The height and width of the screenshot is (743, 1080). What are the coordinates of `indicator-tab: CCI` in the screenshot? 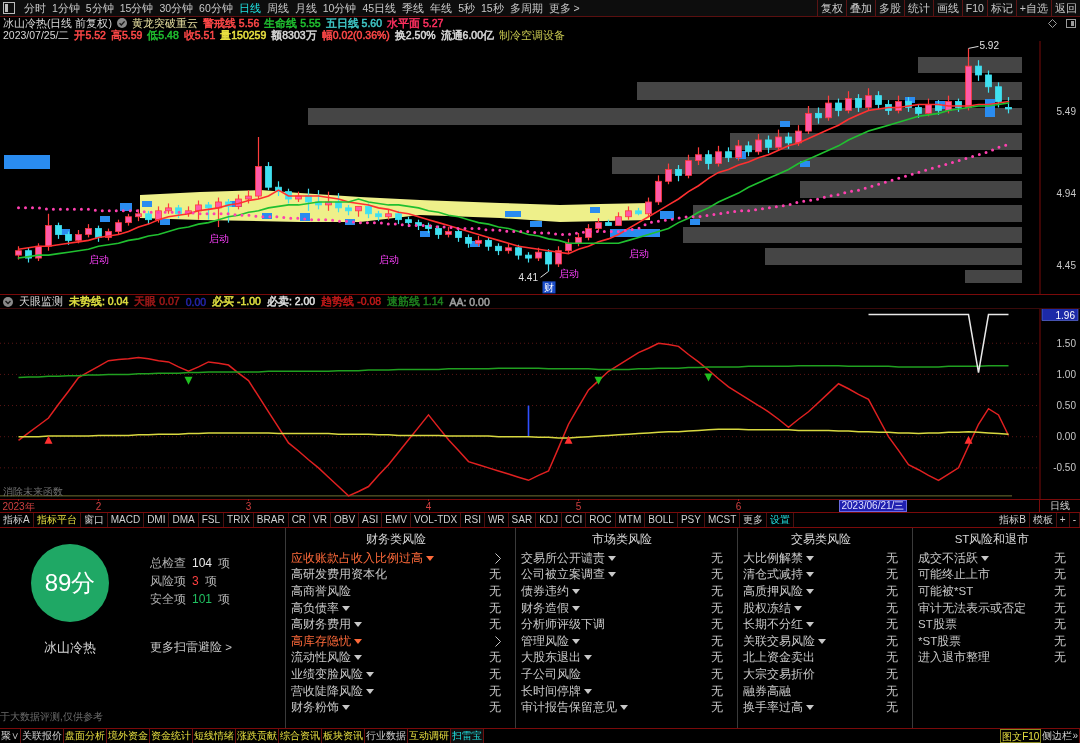 It's located at (574, 520).